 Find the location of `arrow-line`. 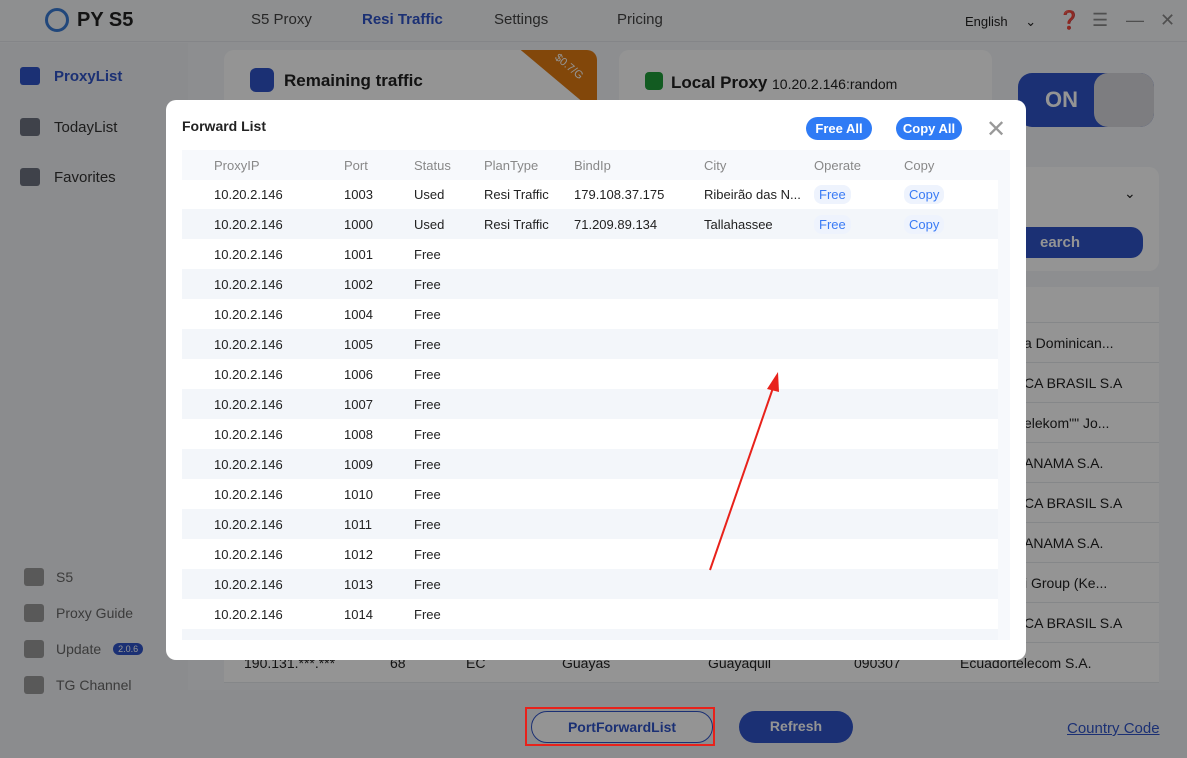

arrow-line is located at coordinates (742, 477).